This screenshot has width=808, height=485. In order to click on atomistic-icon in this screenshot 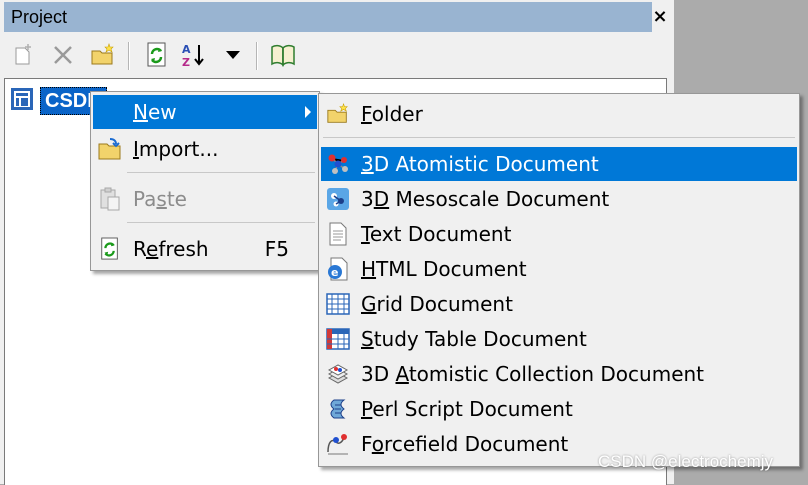, I will do `click(338, 164)`.